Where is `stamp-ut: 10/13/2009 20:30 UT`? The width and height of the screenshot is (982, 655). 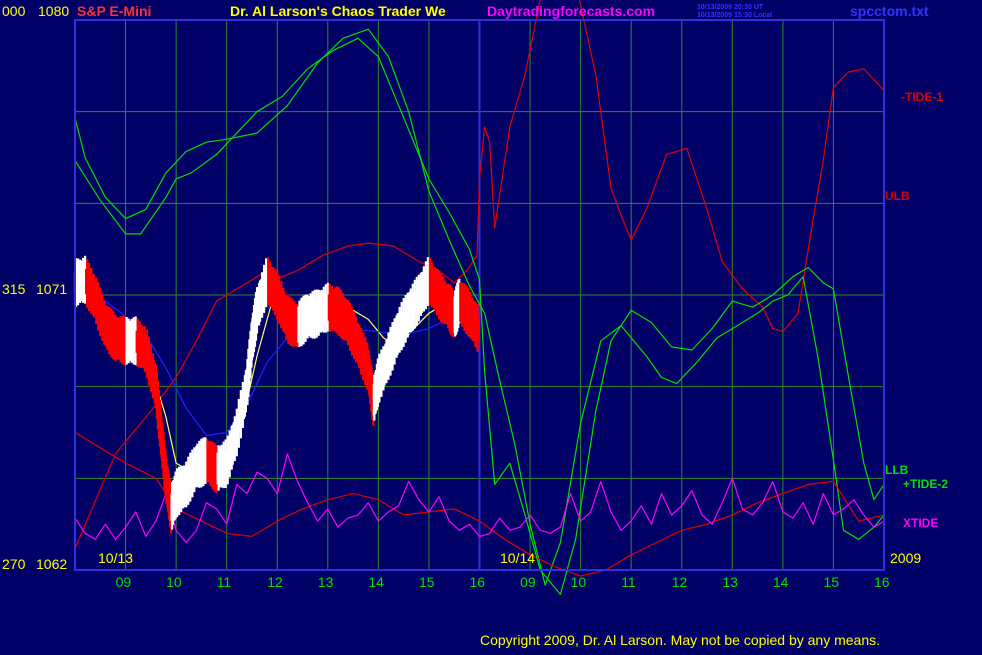
stamp-ut: 10/13/2009 20:30 UT is located at coordinates (730, 7).